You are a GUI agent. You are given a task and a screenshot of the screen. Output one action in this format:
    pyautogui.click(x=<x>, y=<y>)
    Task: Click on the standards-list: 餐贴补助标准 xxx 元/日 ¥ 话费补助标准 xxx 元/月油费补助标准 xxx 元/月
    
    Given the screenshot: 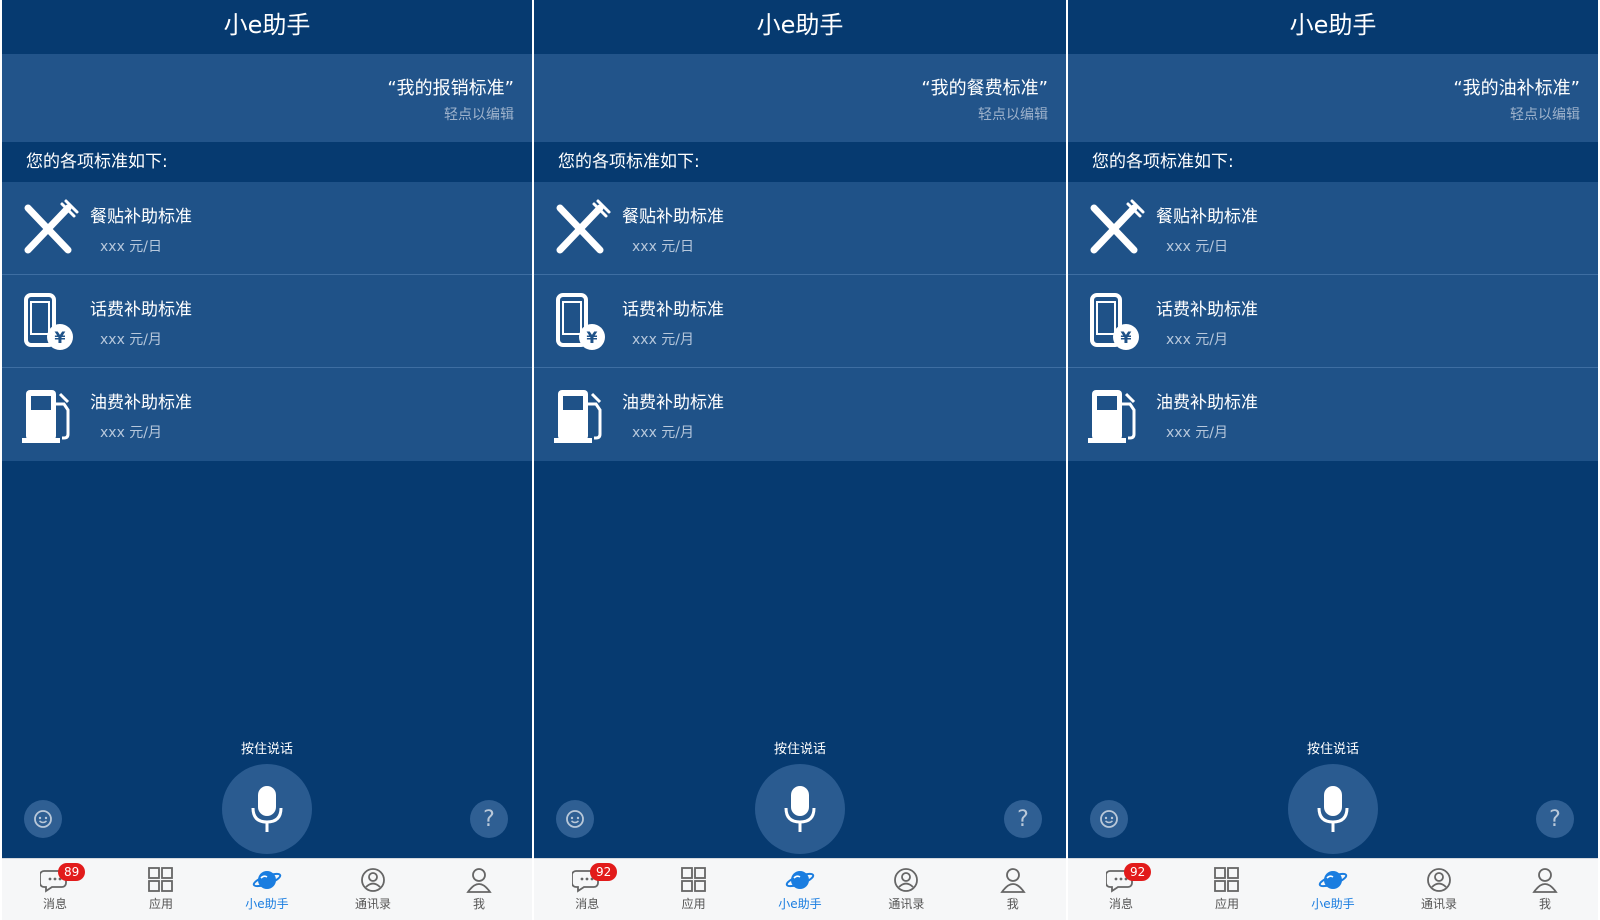 What is the action you would take?
    pyautogui.click(x=267, y=321)
    